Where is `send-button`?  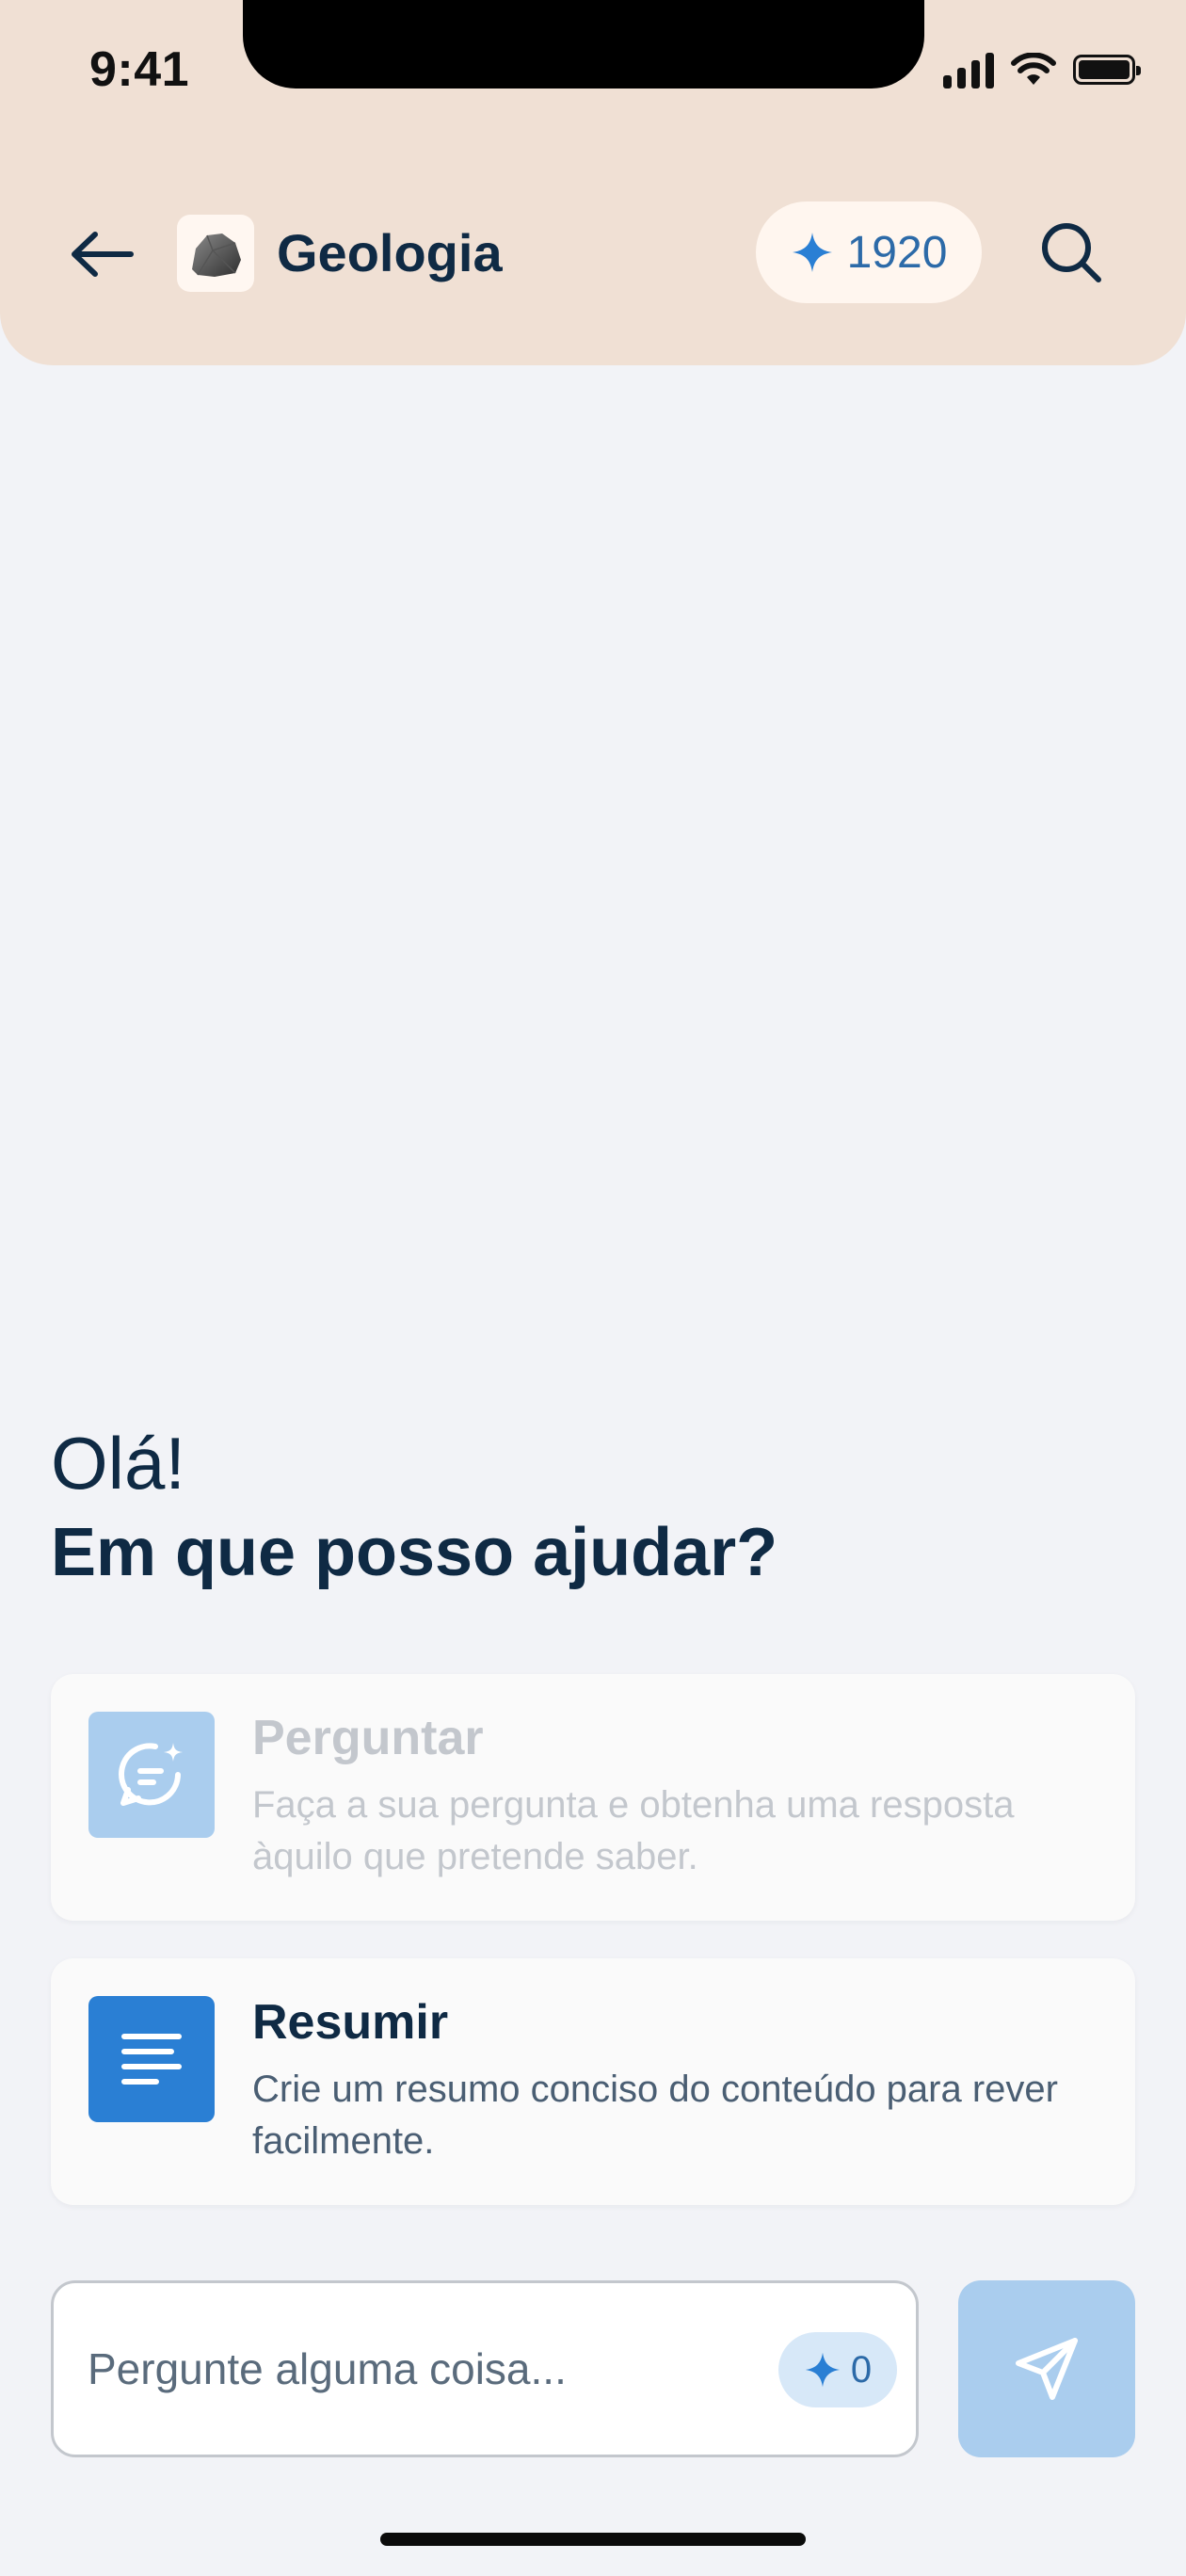 send-button is located at coordinates (1046, 2368).